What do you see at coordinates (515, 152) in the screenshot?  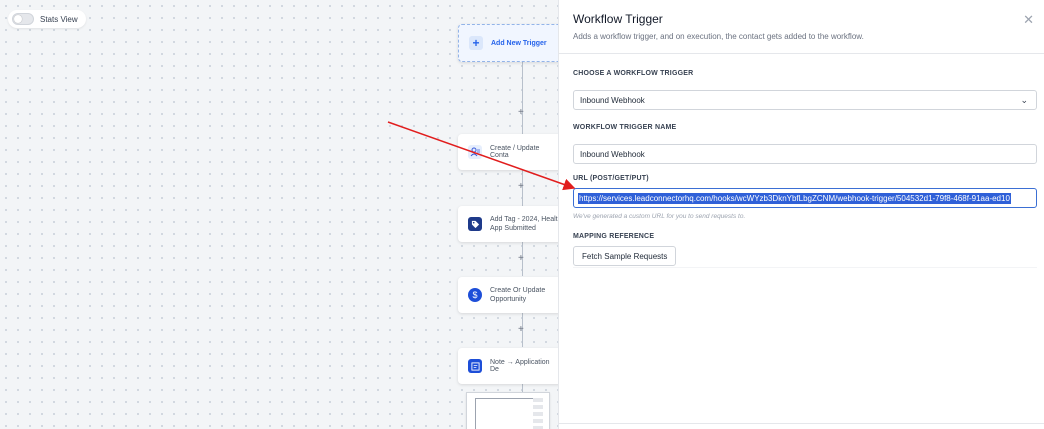 I see `node-label: Create / Update Conta` at bounding box center [515, 152].